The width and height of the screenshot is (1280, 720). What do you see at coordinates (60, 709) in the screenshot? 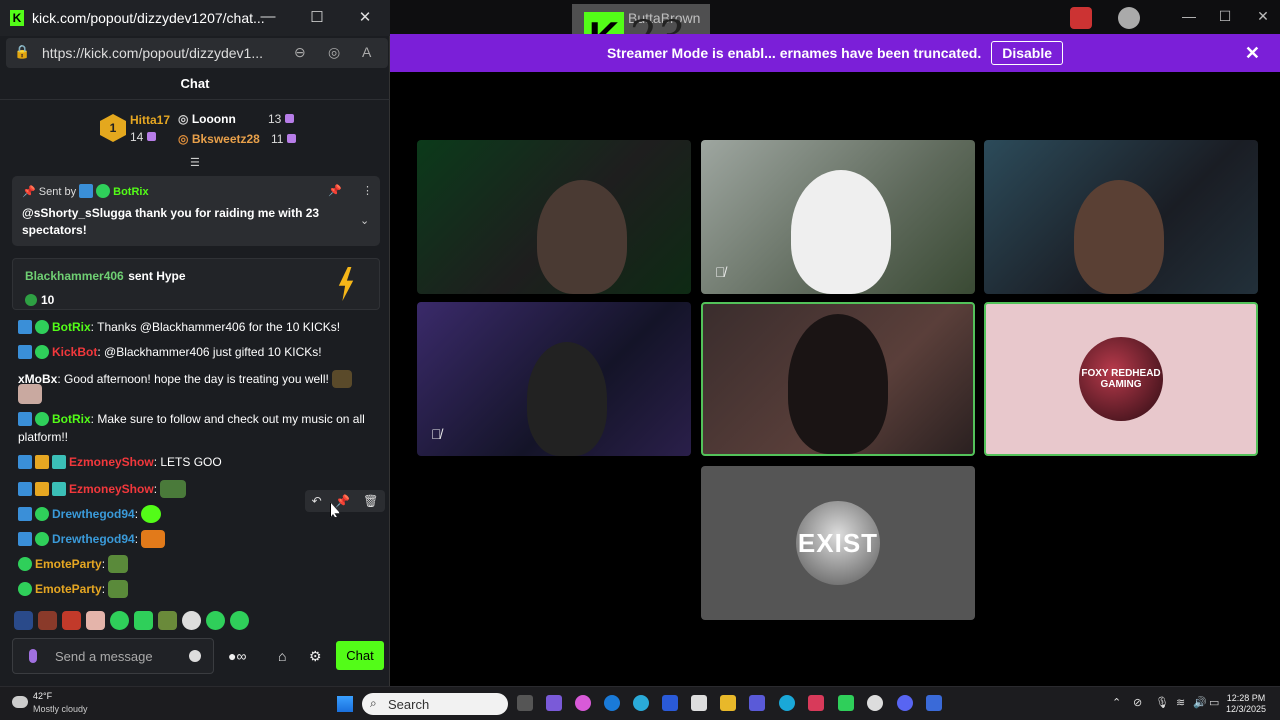
I see `weather-desc: Mostly cloudy` at bounding box center [60, 709].